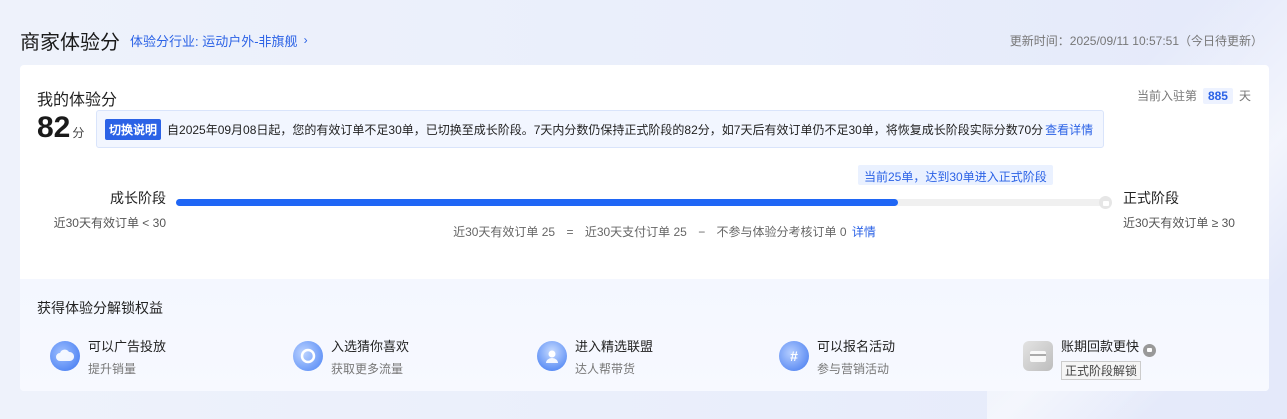 This screenshot has height=419, width=1287. I want to click on days-suffix: 天, so click(1244, 96).